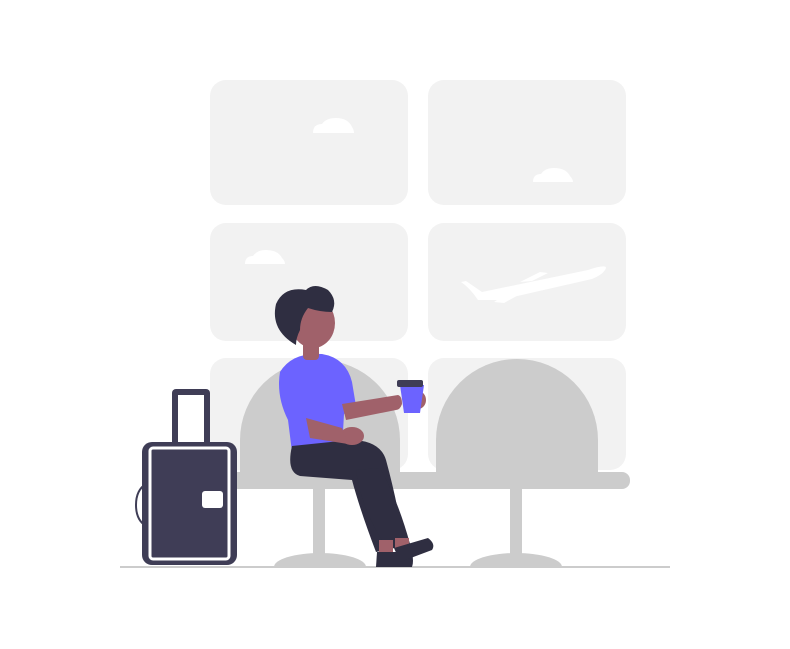 The image size is (790, 649). Describe the element at coordinates (212, 499) in the screenshot. I see `suitcase-label` at that location.